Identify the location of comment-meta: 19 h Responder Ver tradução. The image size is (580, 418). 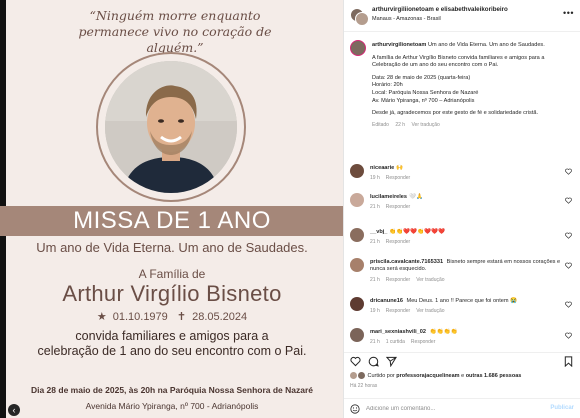
(466, 311).